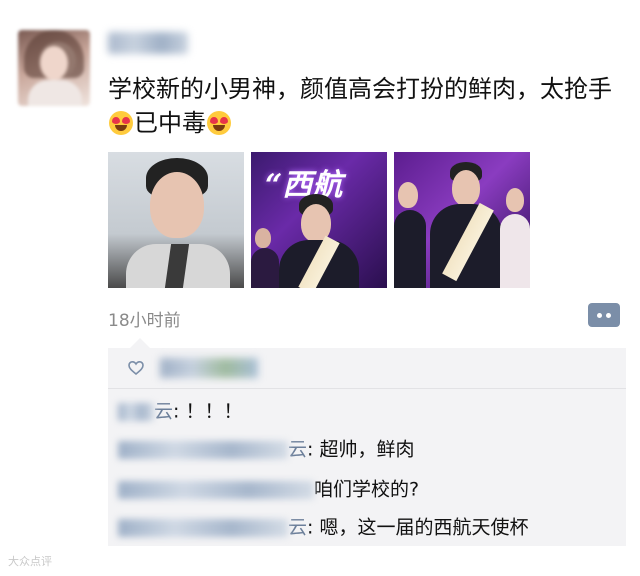 This screenshot has width=640, height=576. I want to click on post-time: 18小时前, so click(144, 321).